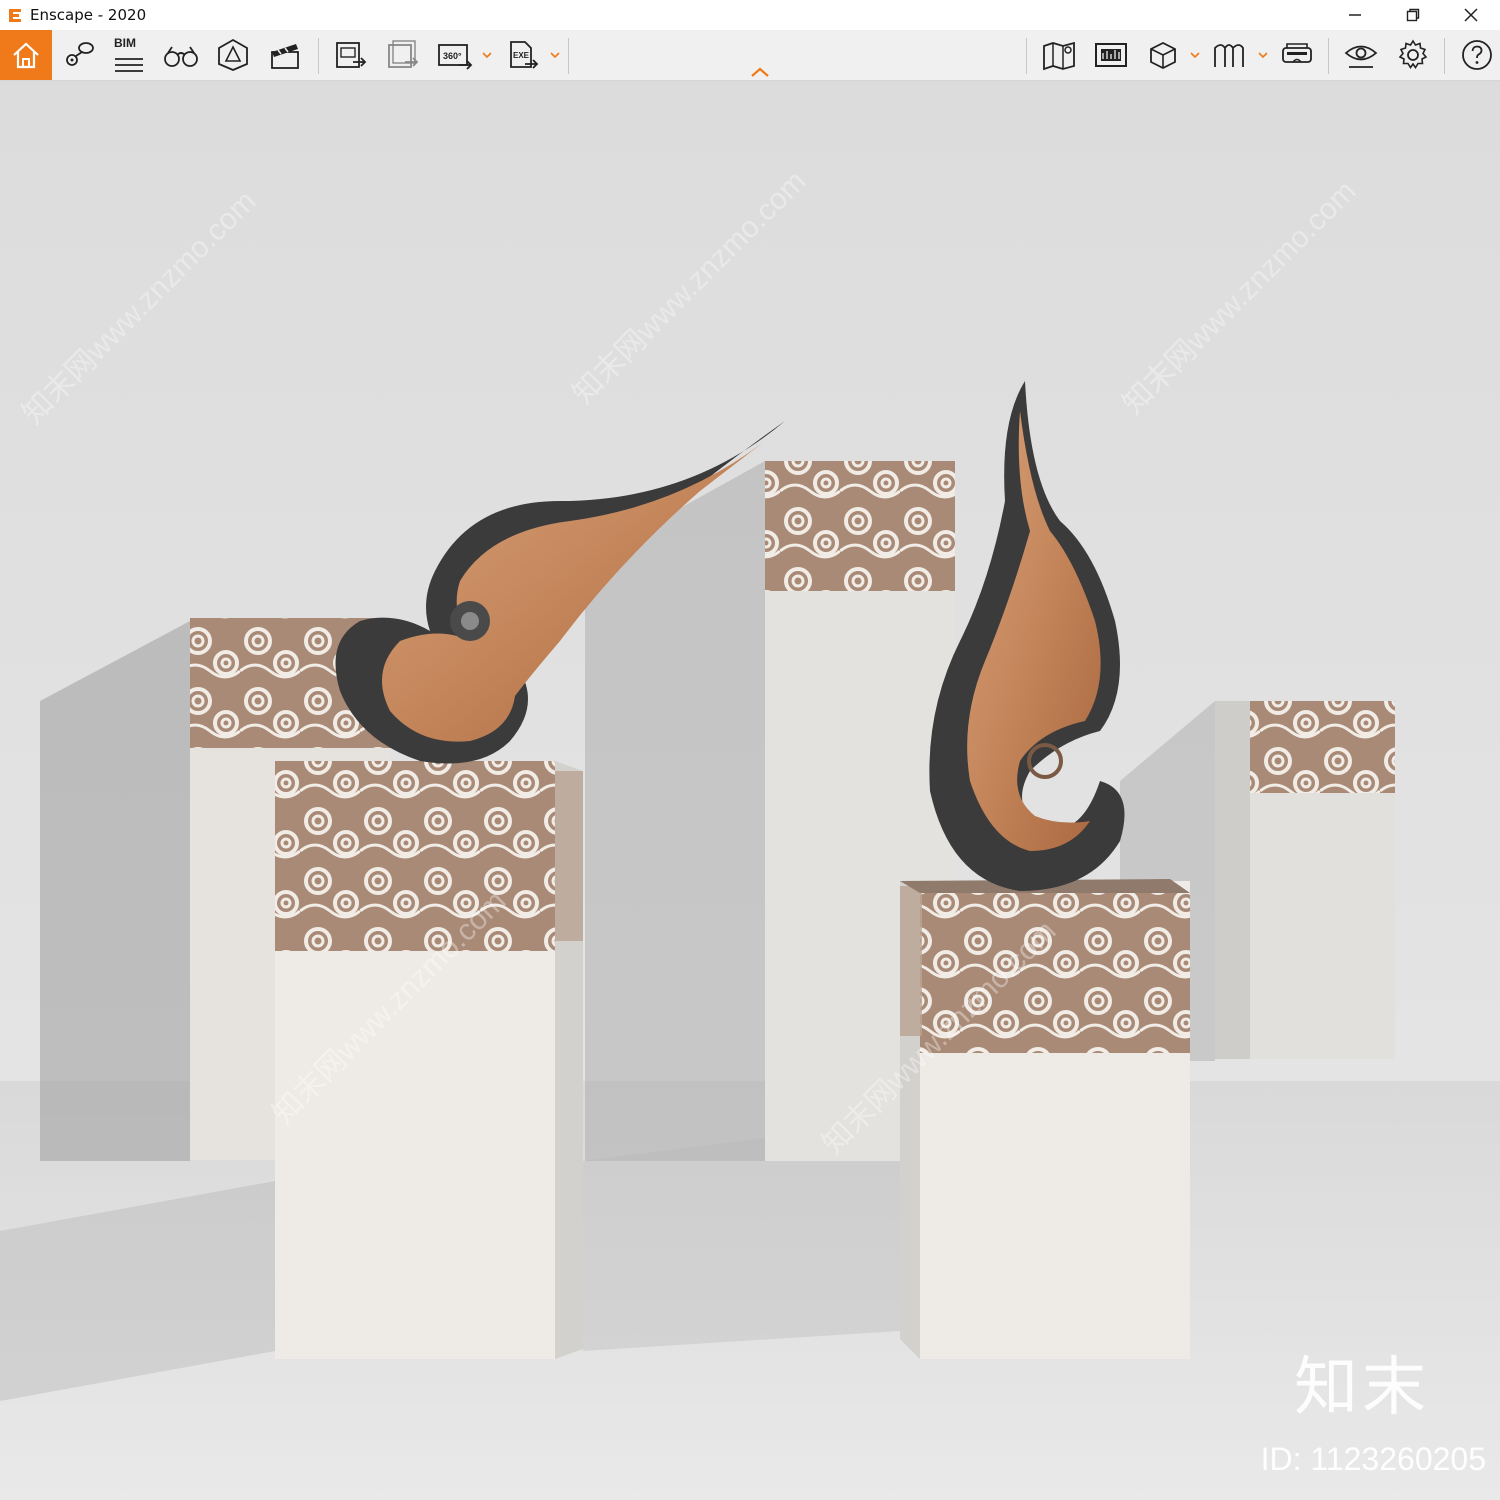 The image size is (1500, 1500). I want to click on watermark-logo: 知末, so click(1362, 1388).